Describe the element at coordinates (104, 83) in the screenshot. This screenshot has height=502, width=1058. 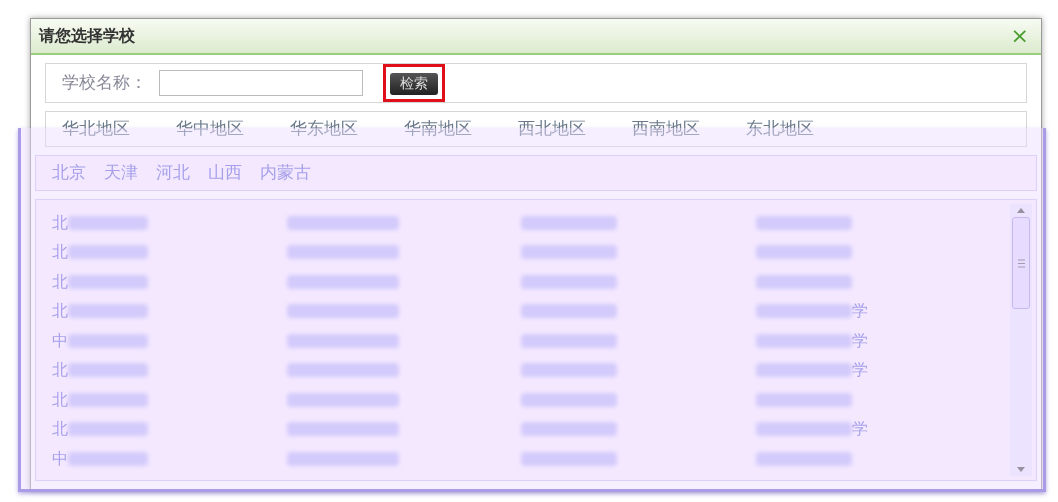
I see `field-label: 学校名称：` at that location.